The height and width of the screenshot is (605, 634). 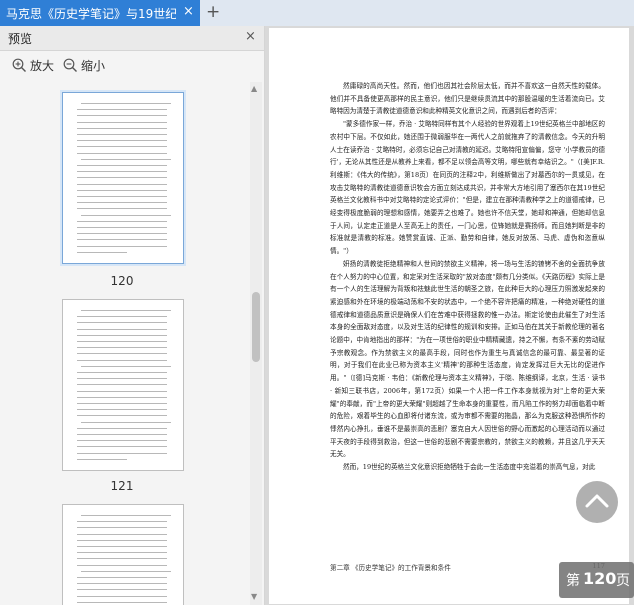 What do you see at coordinates (132, 38) in the screenshot?
I see `sidebar-header: 预览 ×` at bounding box center [132, 38].